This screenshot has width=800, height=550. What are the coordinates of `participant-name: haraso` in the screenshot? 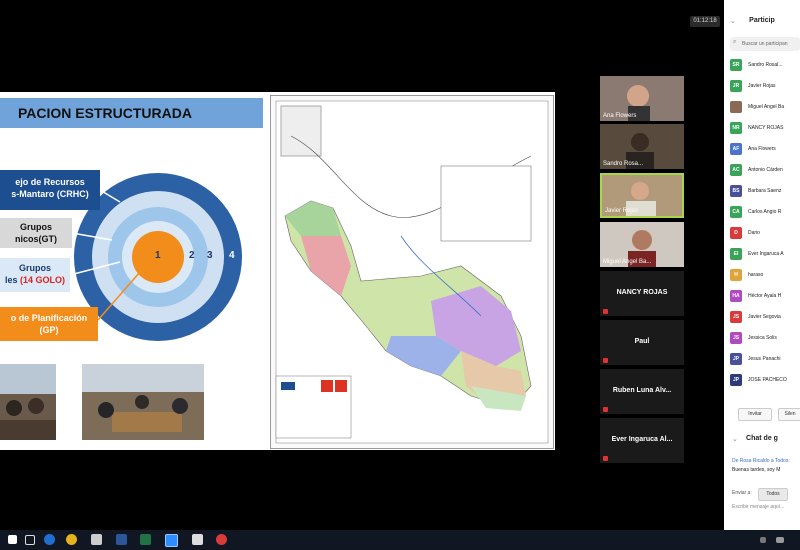 It's located at (756, 275).